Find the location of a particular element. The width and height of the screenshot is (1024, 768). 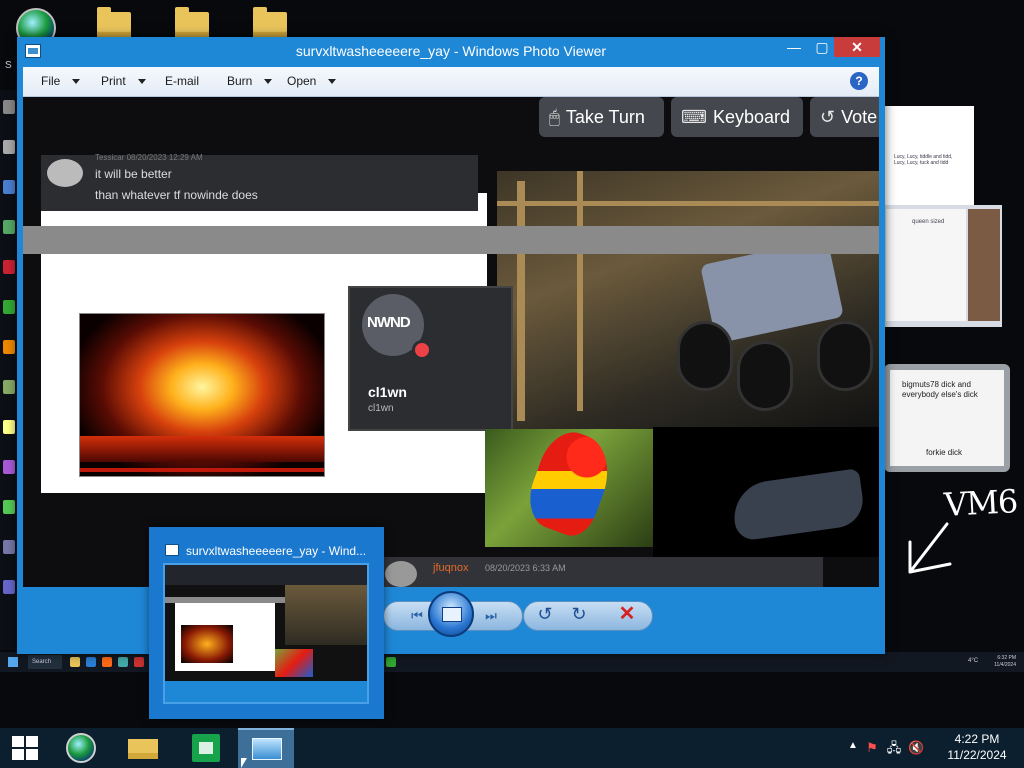

maximize-button: ▢ is located at coordinates (822, 47).